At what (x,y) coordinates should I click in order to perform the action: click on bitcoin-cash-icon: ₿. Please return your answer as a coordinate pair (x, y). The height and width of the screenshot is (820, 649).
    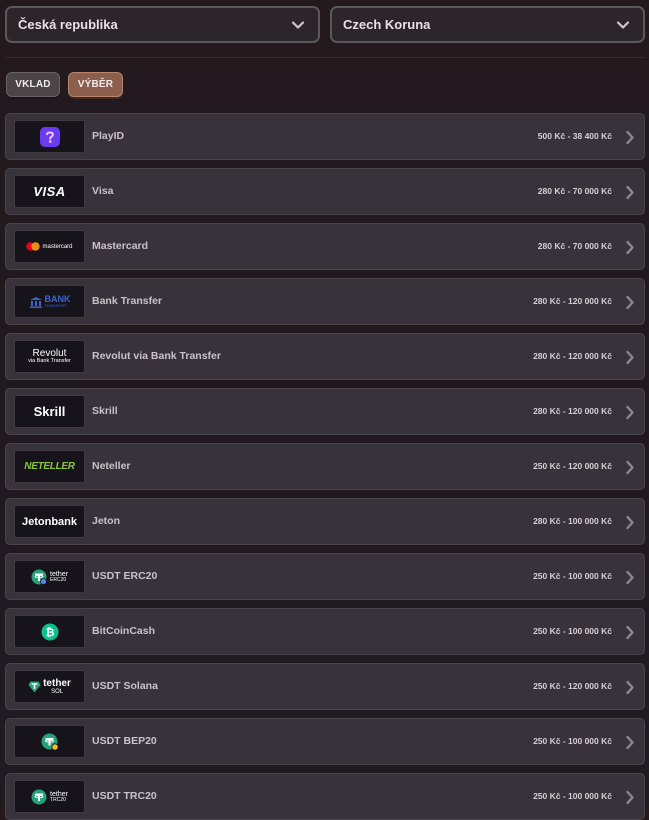
    Looking at the image, I should click on (49, 631).